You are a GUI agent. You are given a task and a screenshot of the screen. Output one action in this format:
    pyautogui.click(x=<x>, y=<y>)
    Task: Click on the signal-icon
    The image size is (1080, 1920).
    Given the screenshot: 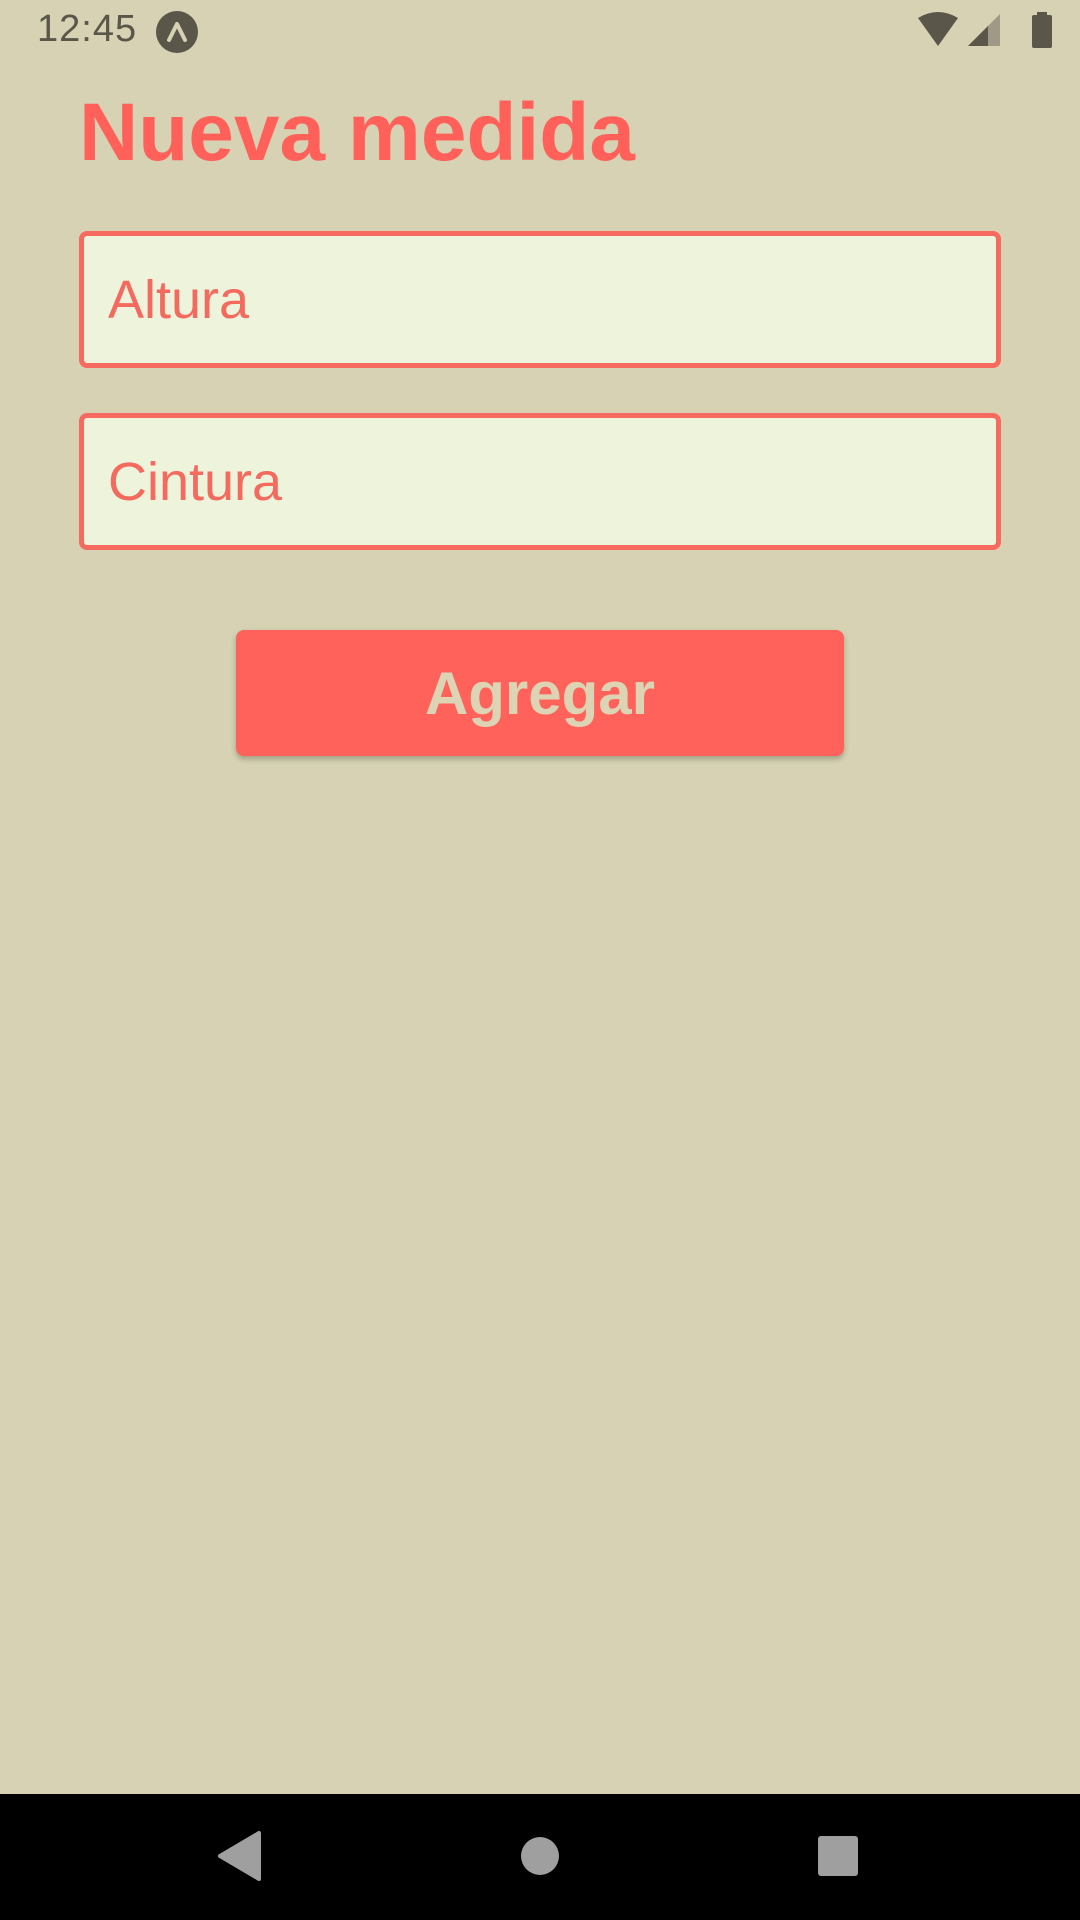 What is the action you would take?
    pyautogui.click(x=984, y=30)
    